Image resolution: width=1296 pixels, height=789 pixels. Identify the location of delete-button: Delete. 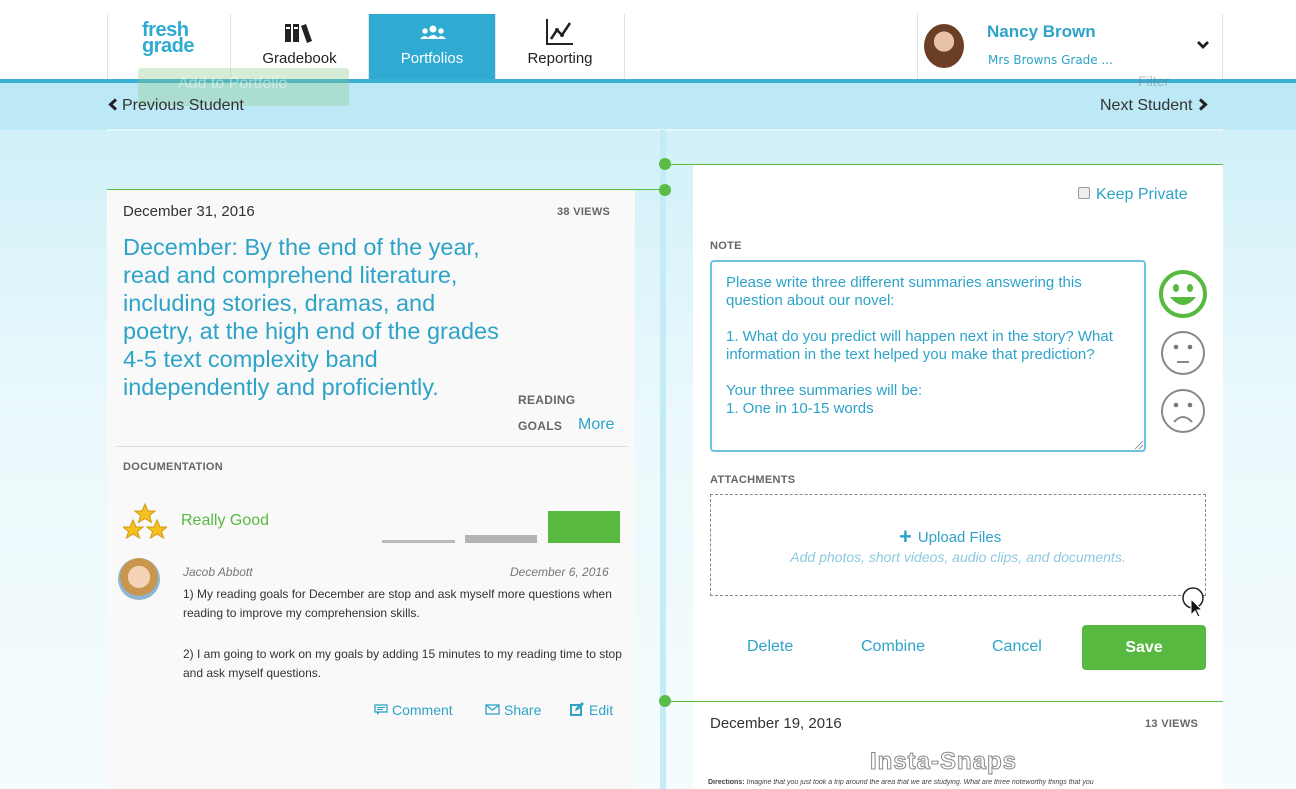
(770, 647).